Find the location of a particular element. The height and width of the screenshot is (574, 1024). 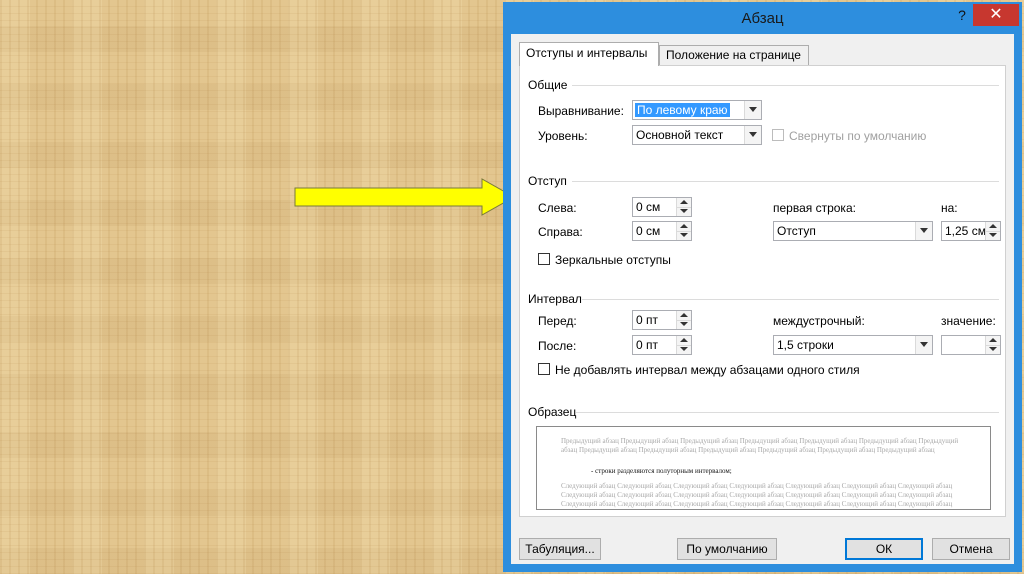

title-bar: Абзац ? ✕ is located at coordinates (762, 18).